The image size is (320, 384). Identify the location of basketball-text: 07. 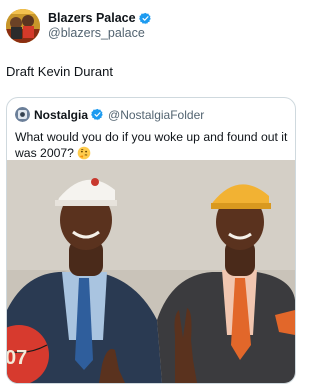
(17, 358).